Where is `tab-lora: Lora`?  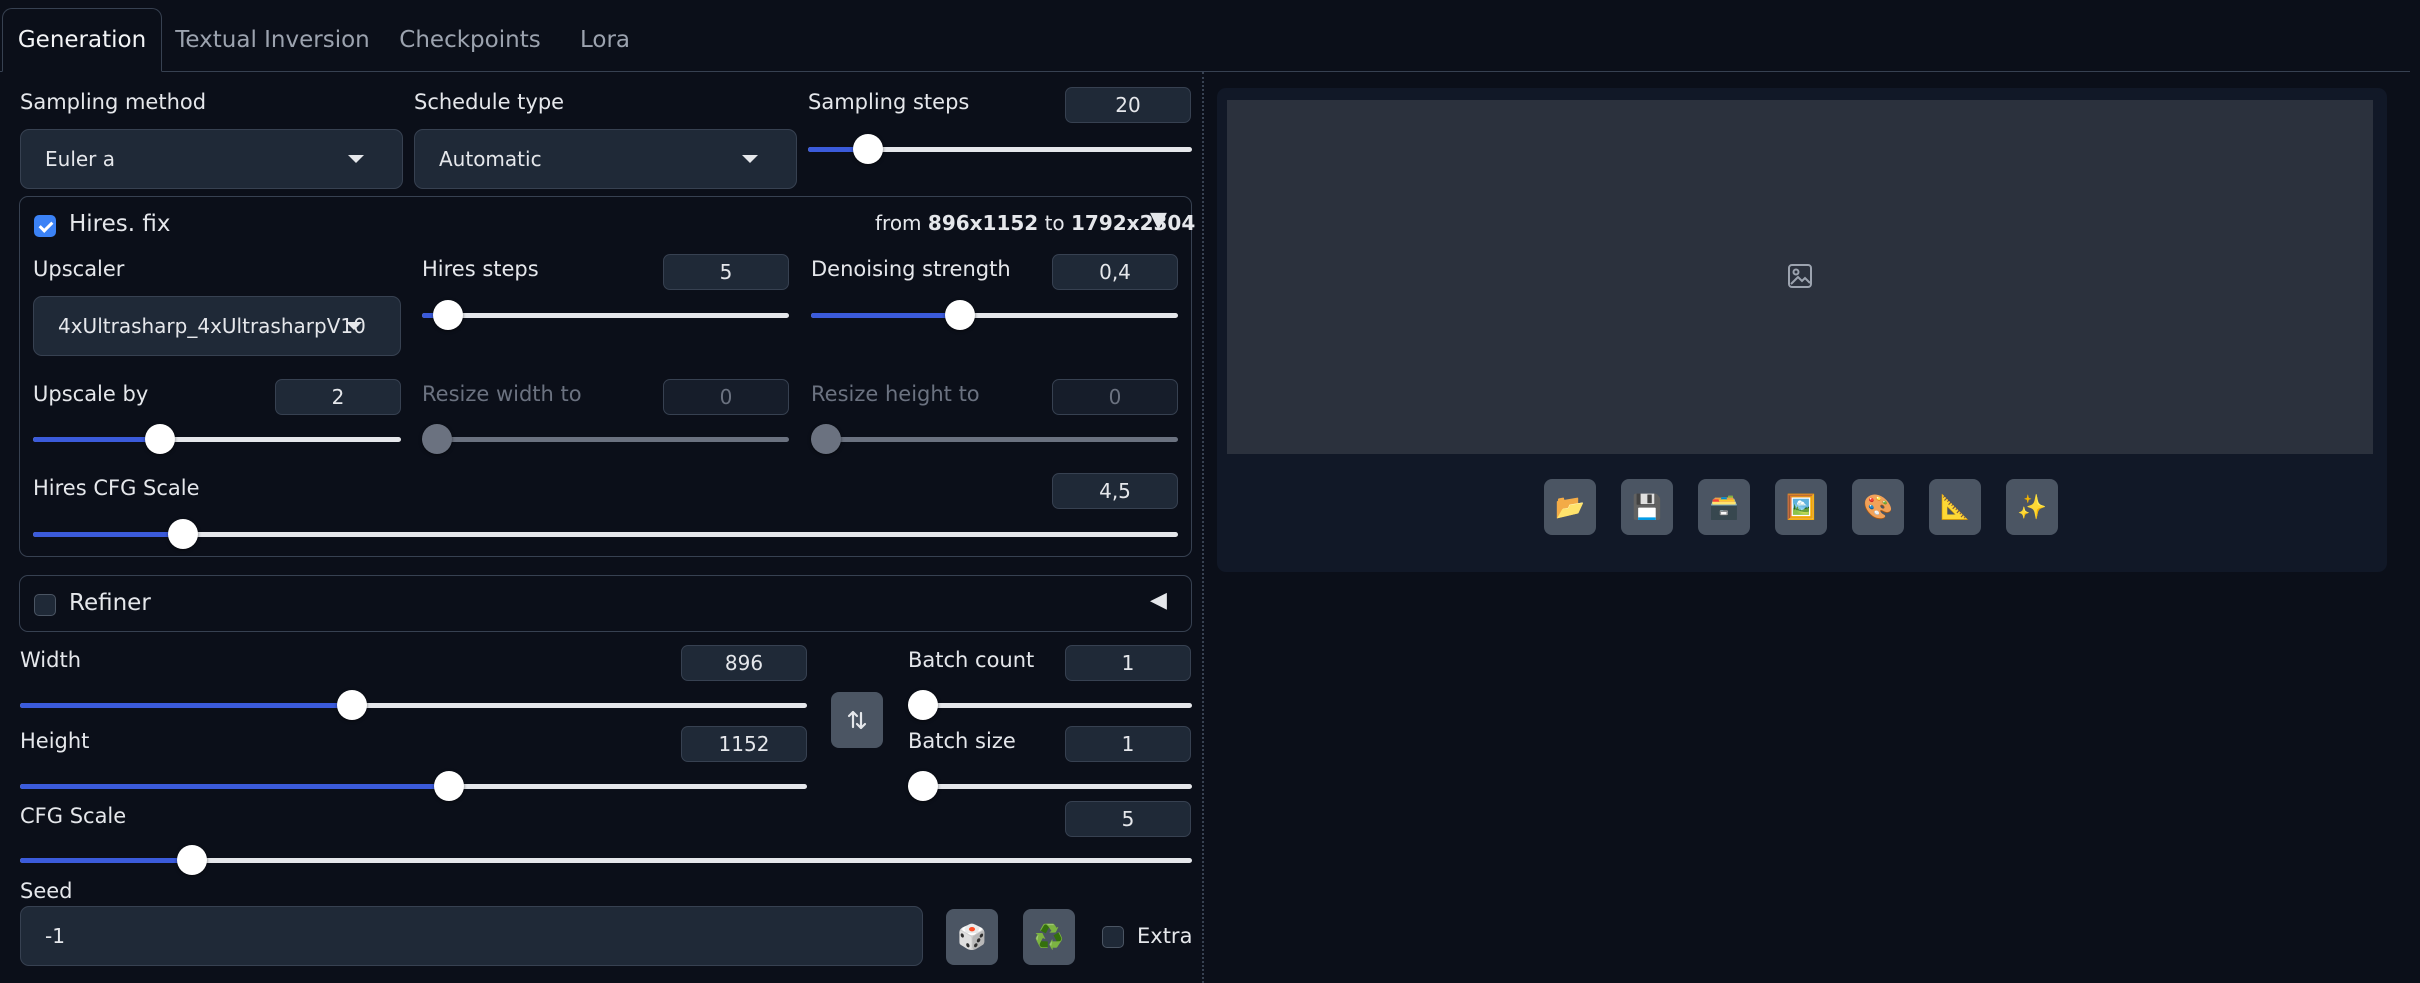 tab-lora: Lora is located at coordinates (605, 40).